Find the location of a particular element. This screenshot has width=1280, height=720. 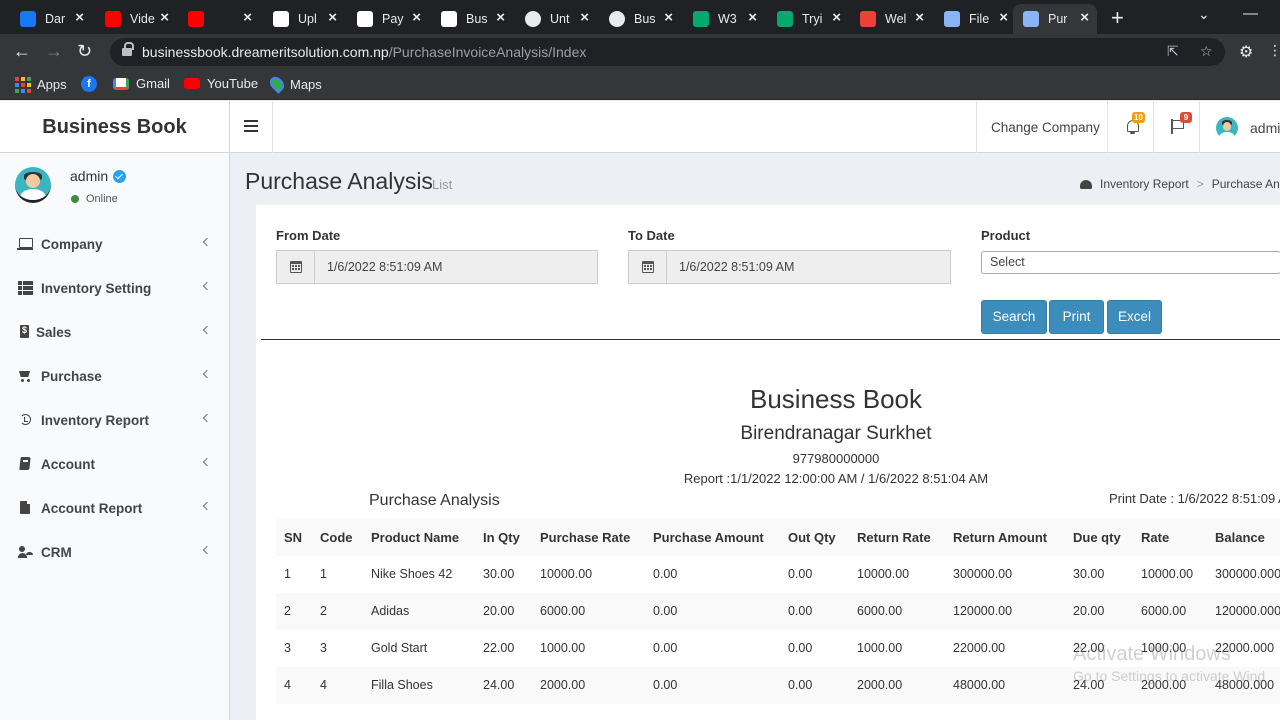

sidebar-username: admin is located at coordinates (98, 176).